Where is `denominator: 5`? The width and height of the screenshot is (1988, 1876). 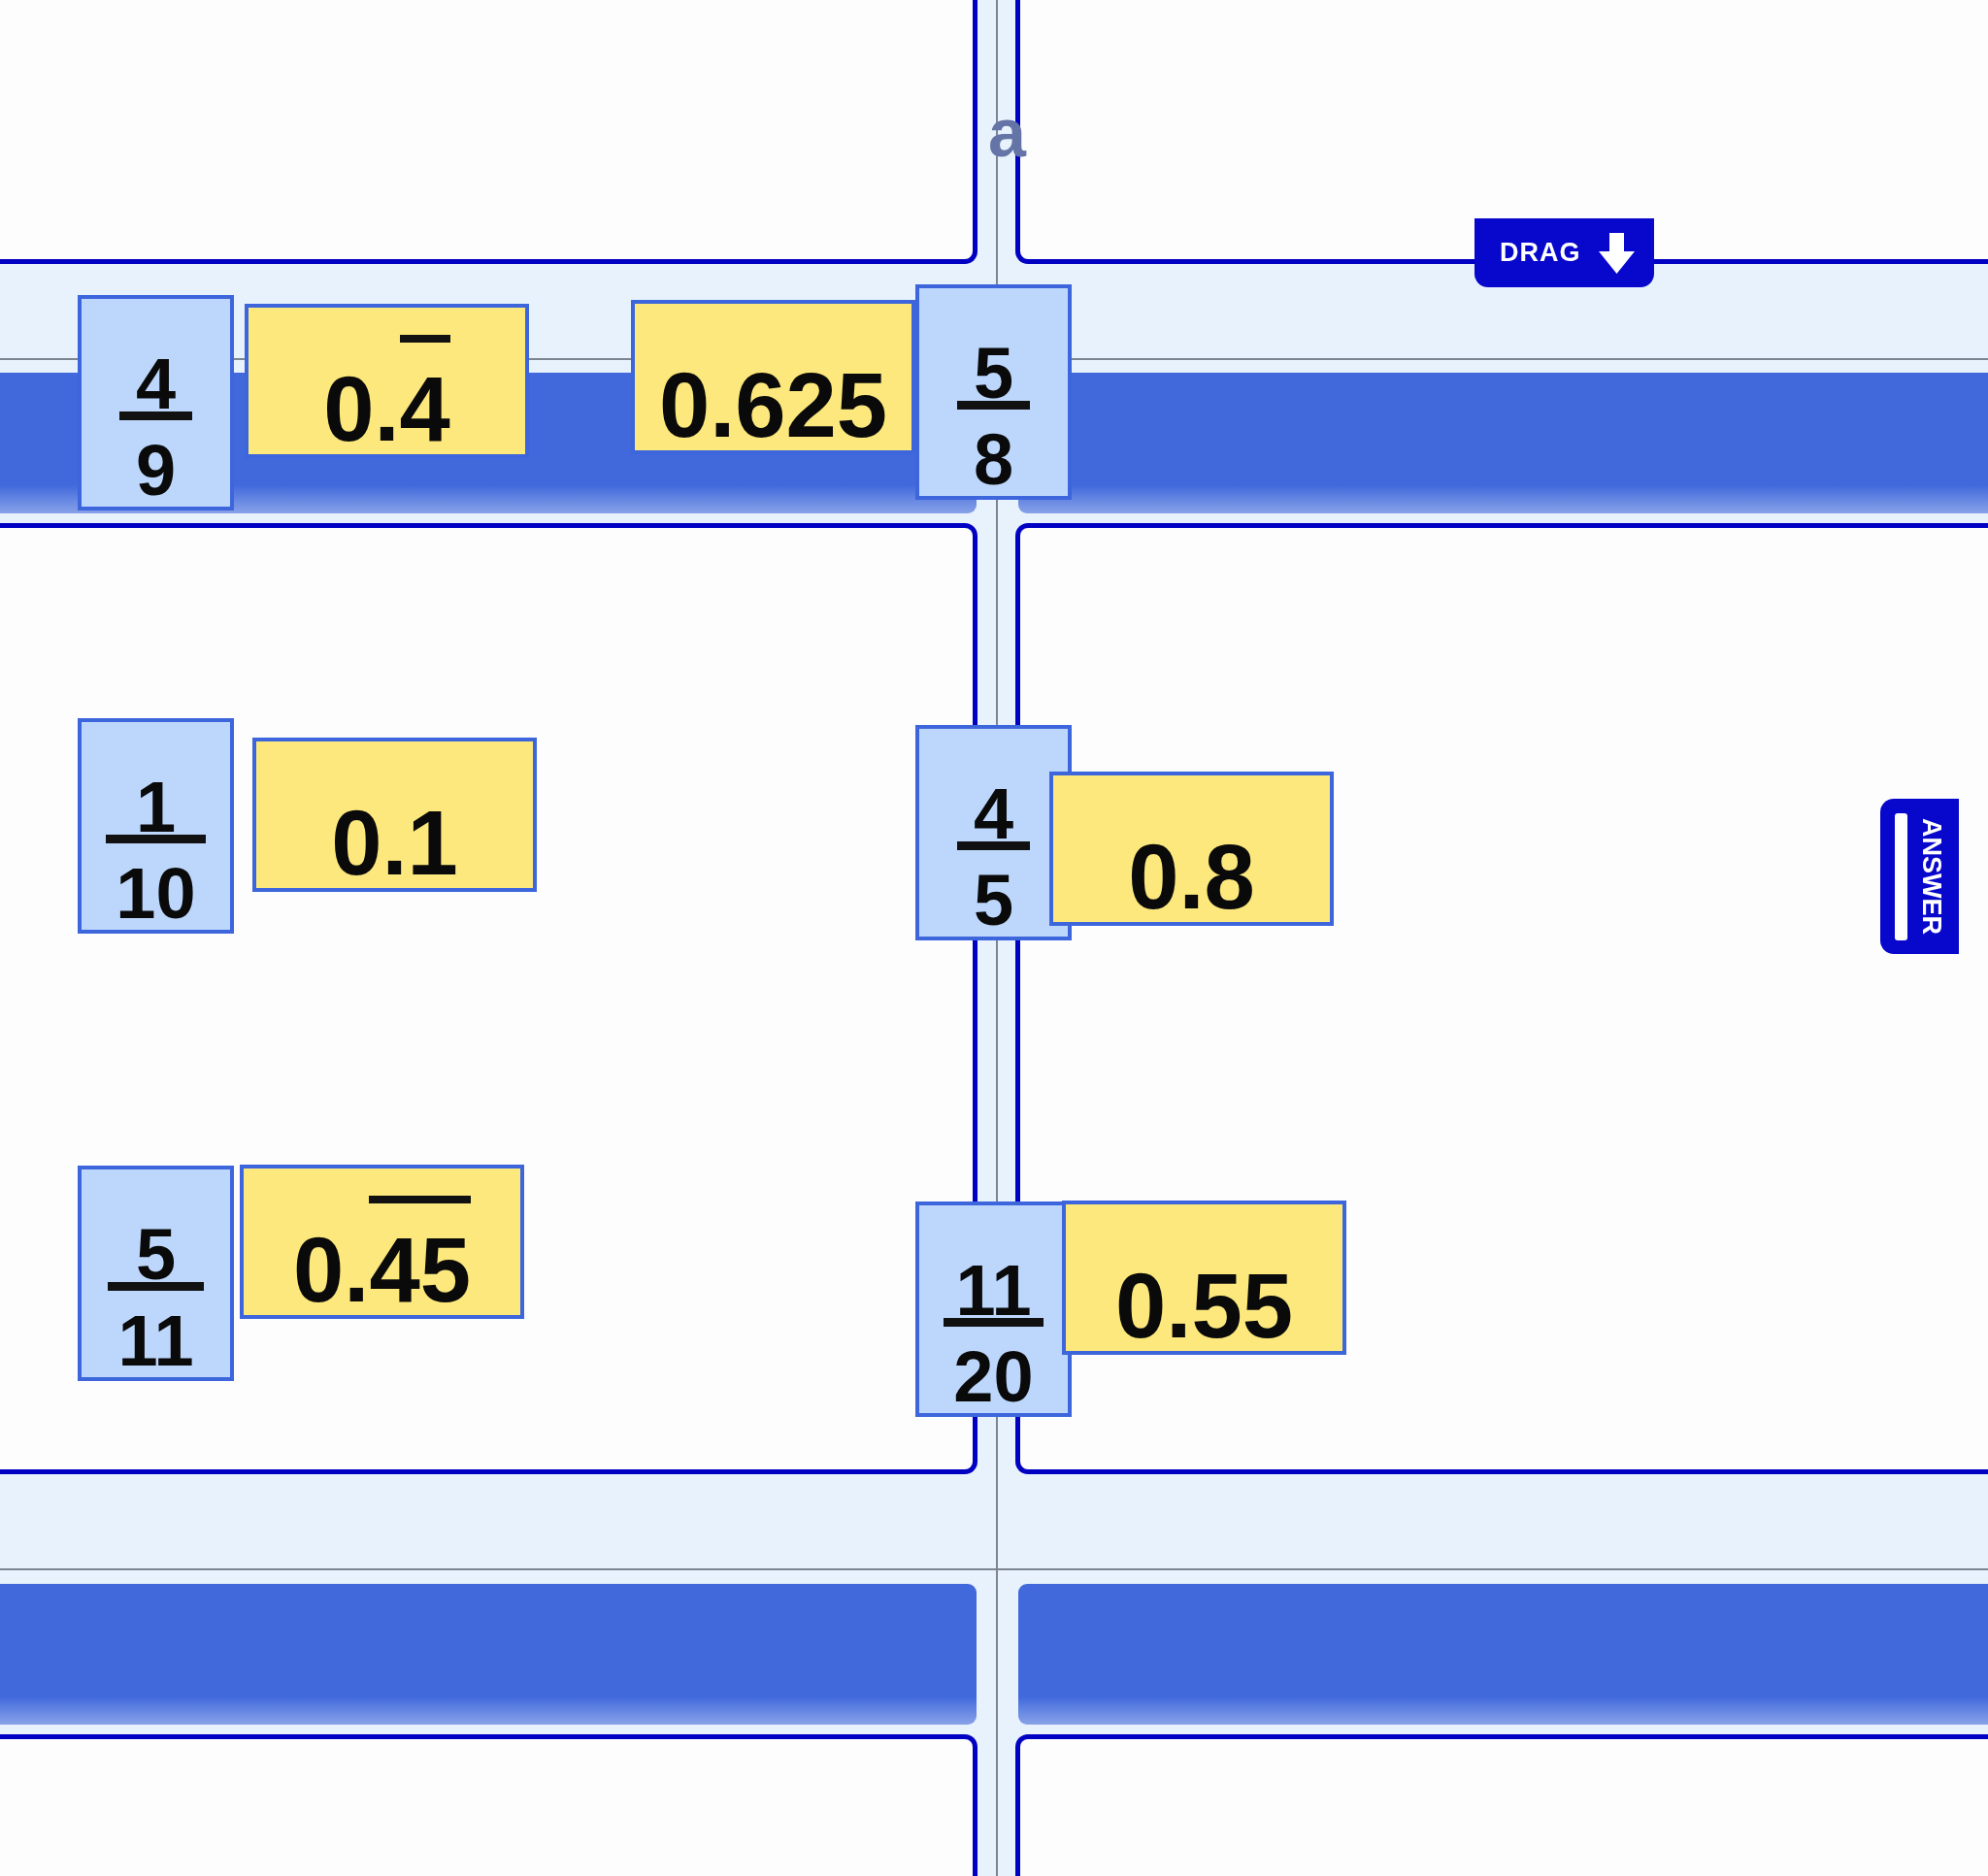 denominator: 5 is located at coordinates (994, 899).